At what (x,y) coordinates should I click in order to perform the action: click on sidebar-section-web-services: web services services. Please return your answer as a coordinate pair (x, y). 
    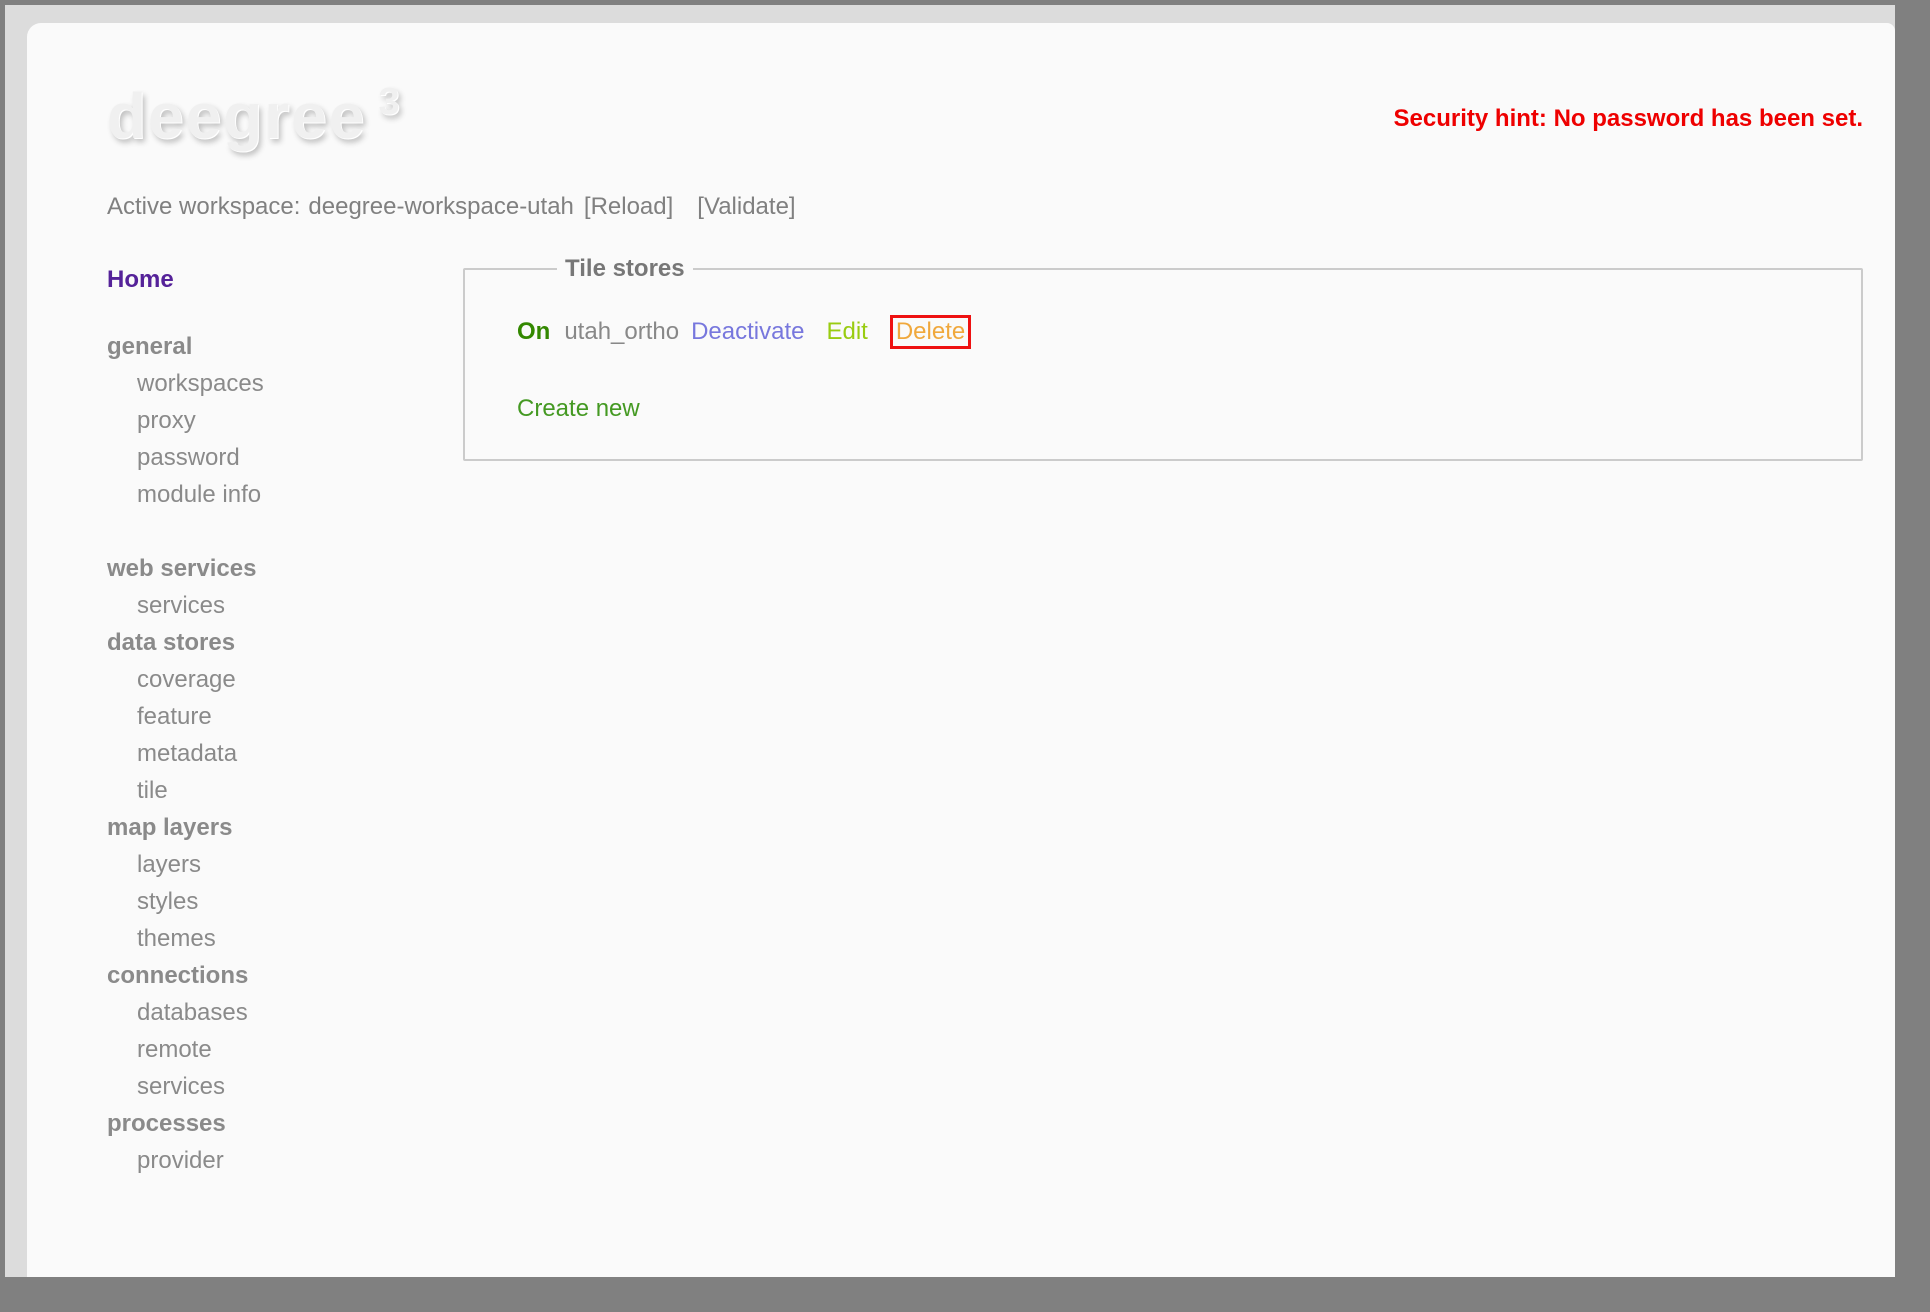
    Looking at the image, I should click on (285, 587).